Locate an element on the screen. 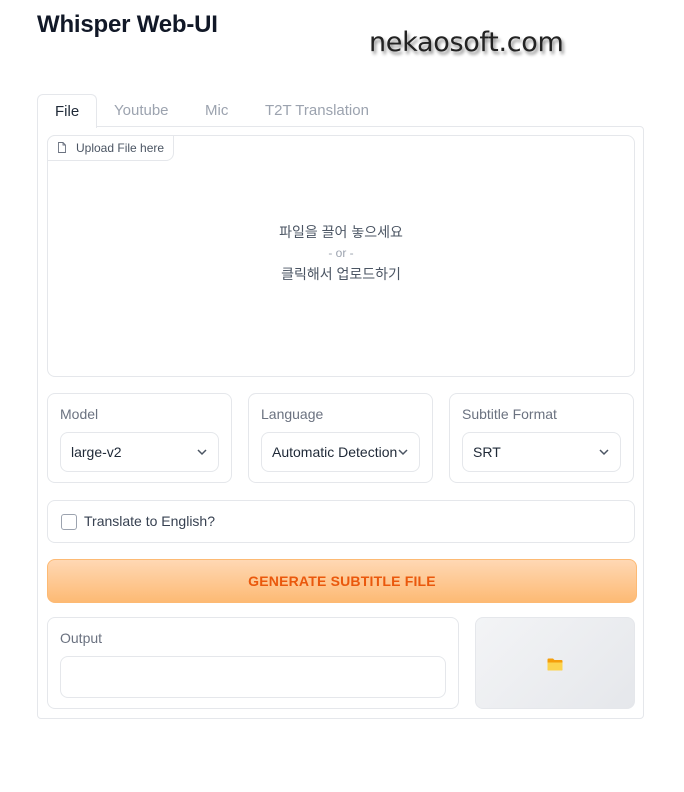 Image resolution: width=684 pixels, height=792 pixels. language-field: Language Automatic Detection is located at coordinates (340, 438).